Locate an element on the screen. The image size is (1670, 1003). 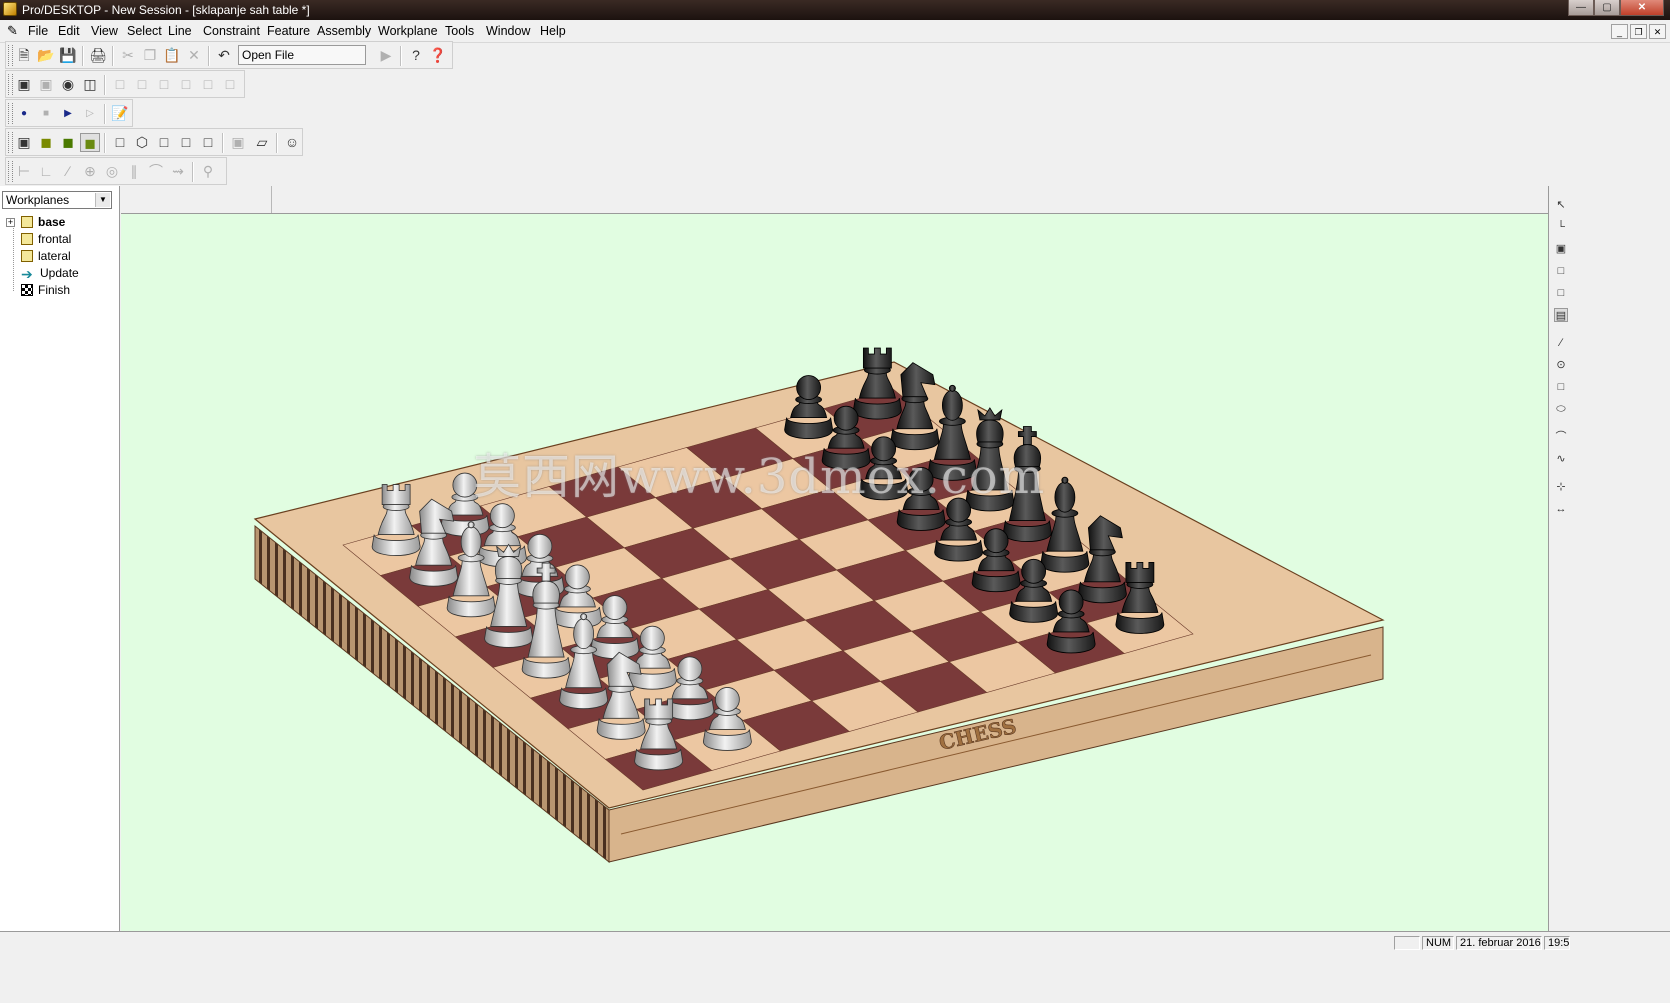
shaded-edges-icon: ◼ is located at coordinates (68, 142).